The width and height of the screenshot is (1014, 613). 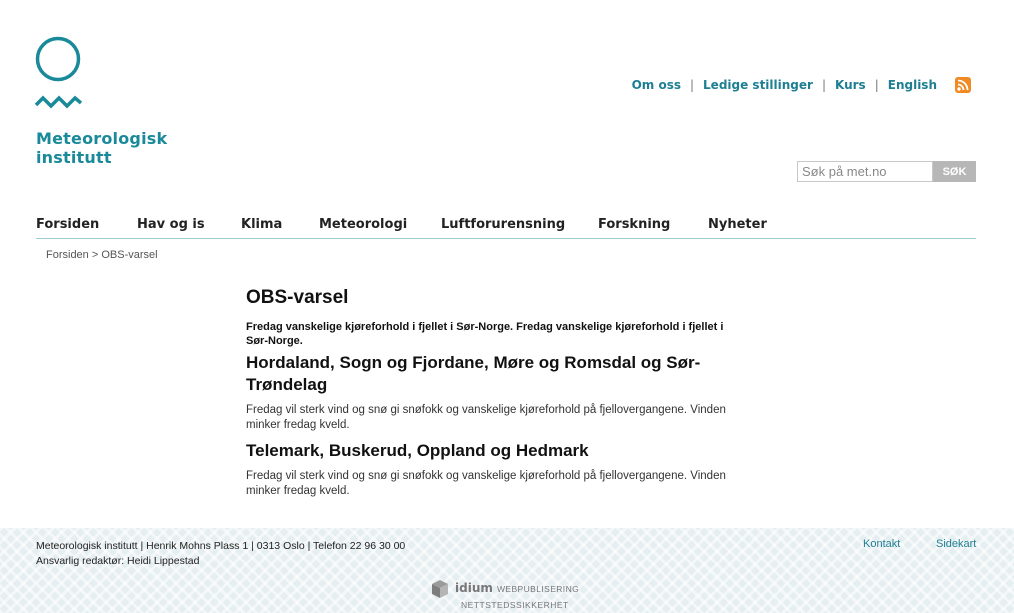 What do you see at coordinates (511, 596) in the screenshot?
I see `idium-credit: idium WEBPUBLISERING NETTSTEDSSIKKERHET` at bounding box center [511, 596].